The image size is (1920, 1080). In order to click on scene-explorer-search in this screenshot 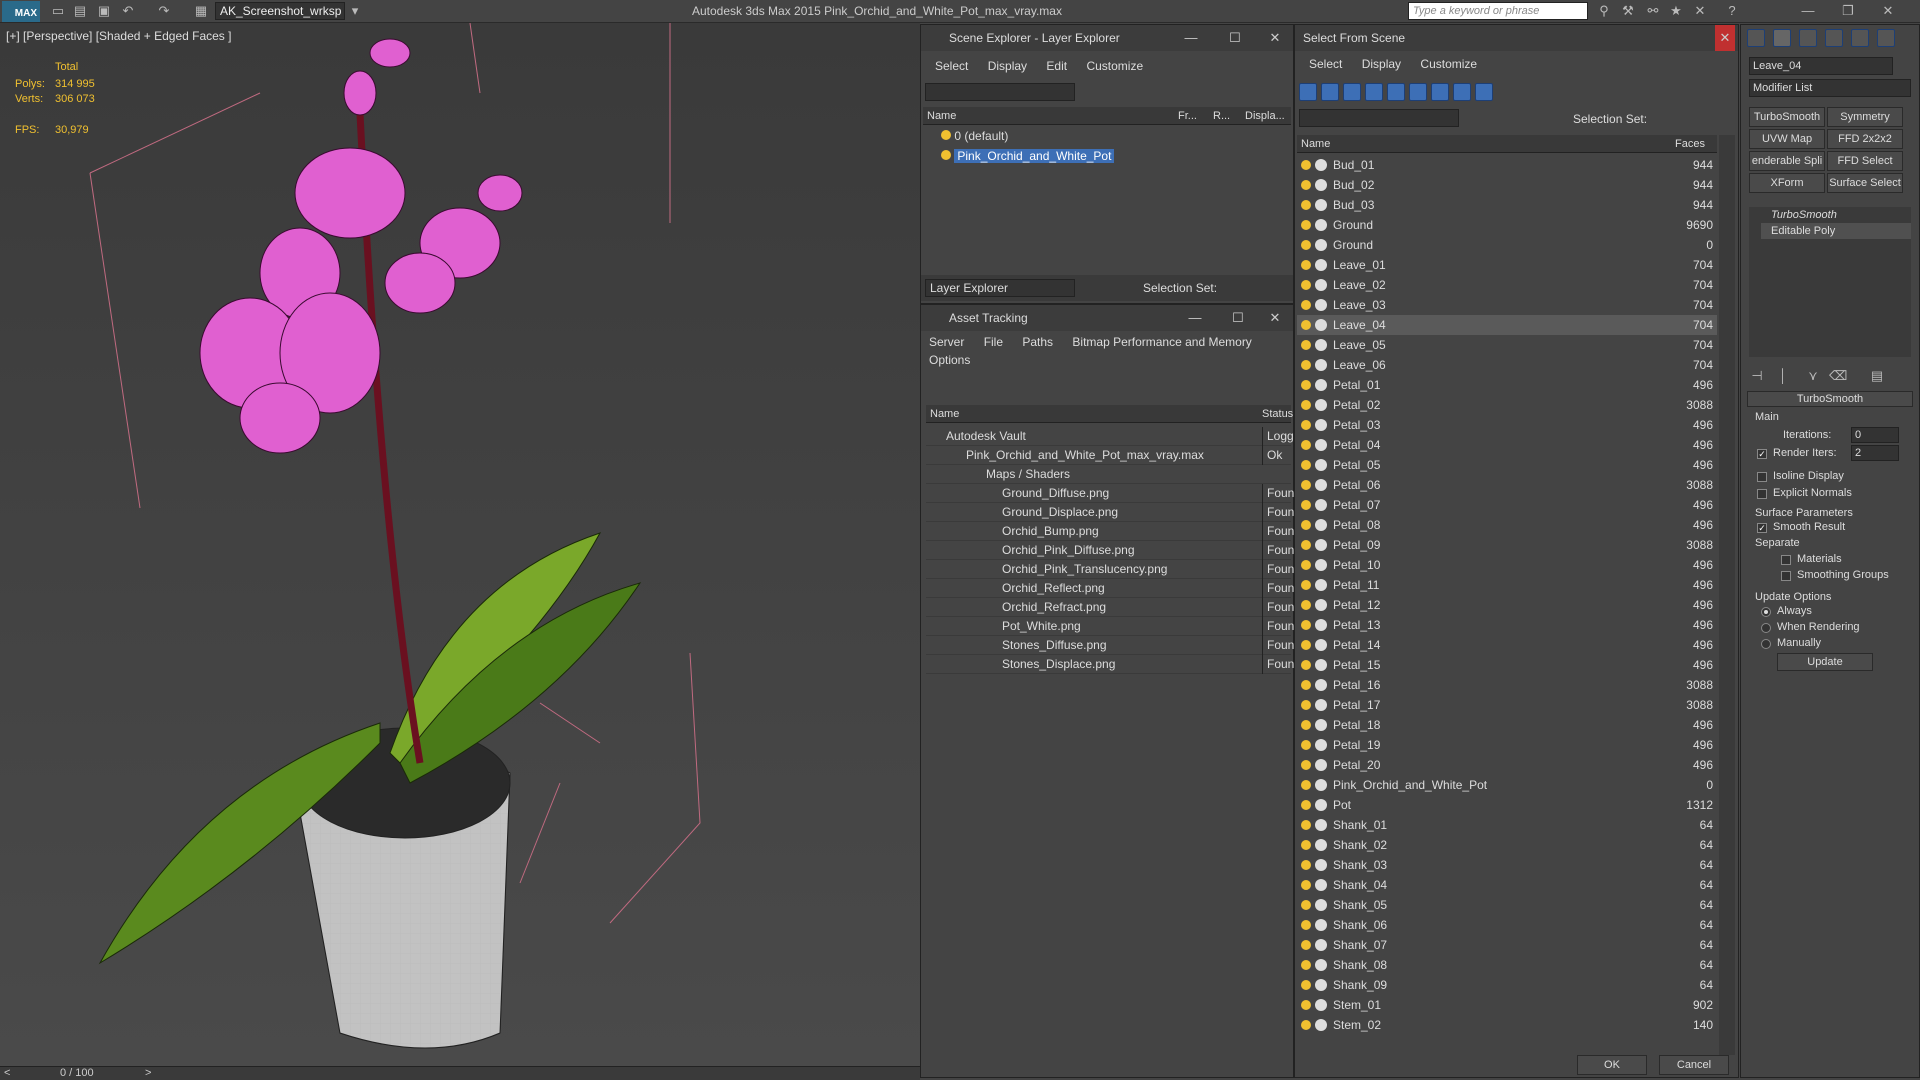, I will do `click(1000, 92)`.